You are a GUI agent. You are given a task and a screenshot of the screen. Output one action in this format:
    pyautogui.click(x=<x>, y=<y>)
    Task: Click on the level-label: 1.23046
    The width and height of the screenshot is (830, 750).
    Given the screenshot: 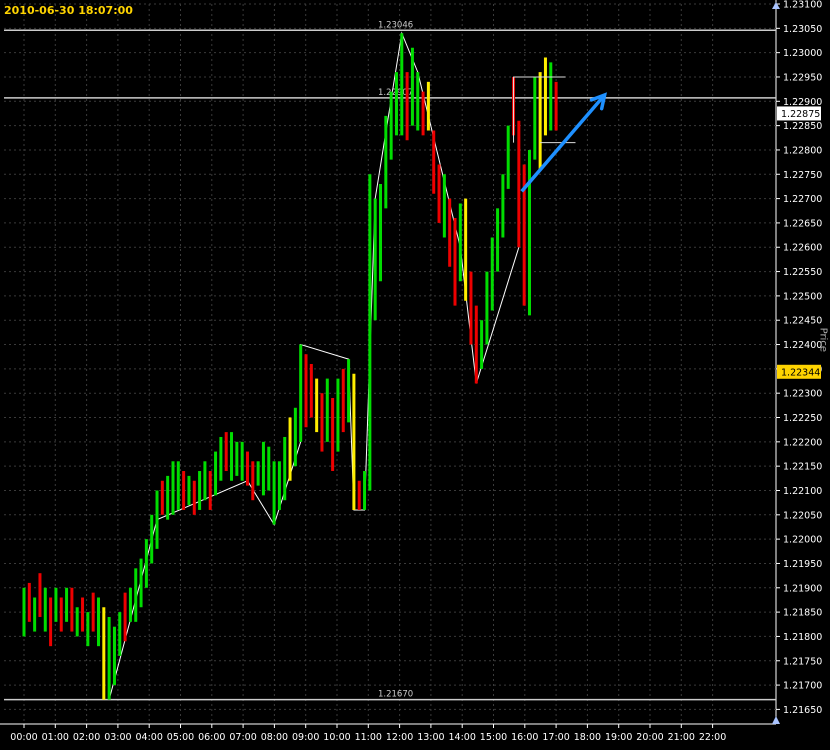 What is the action you would take?
    pyautogui.click(x=395, y=25)
    